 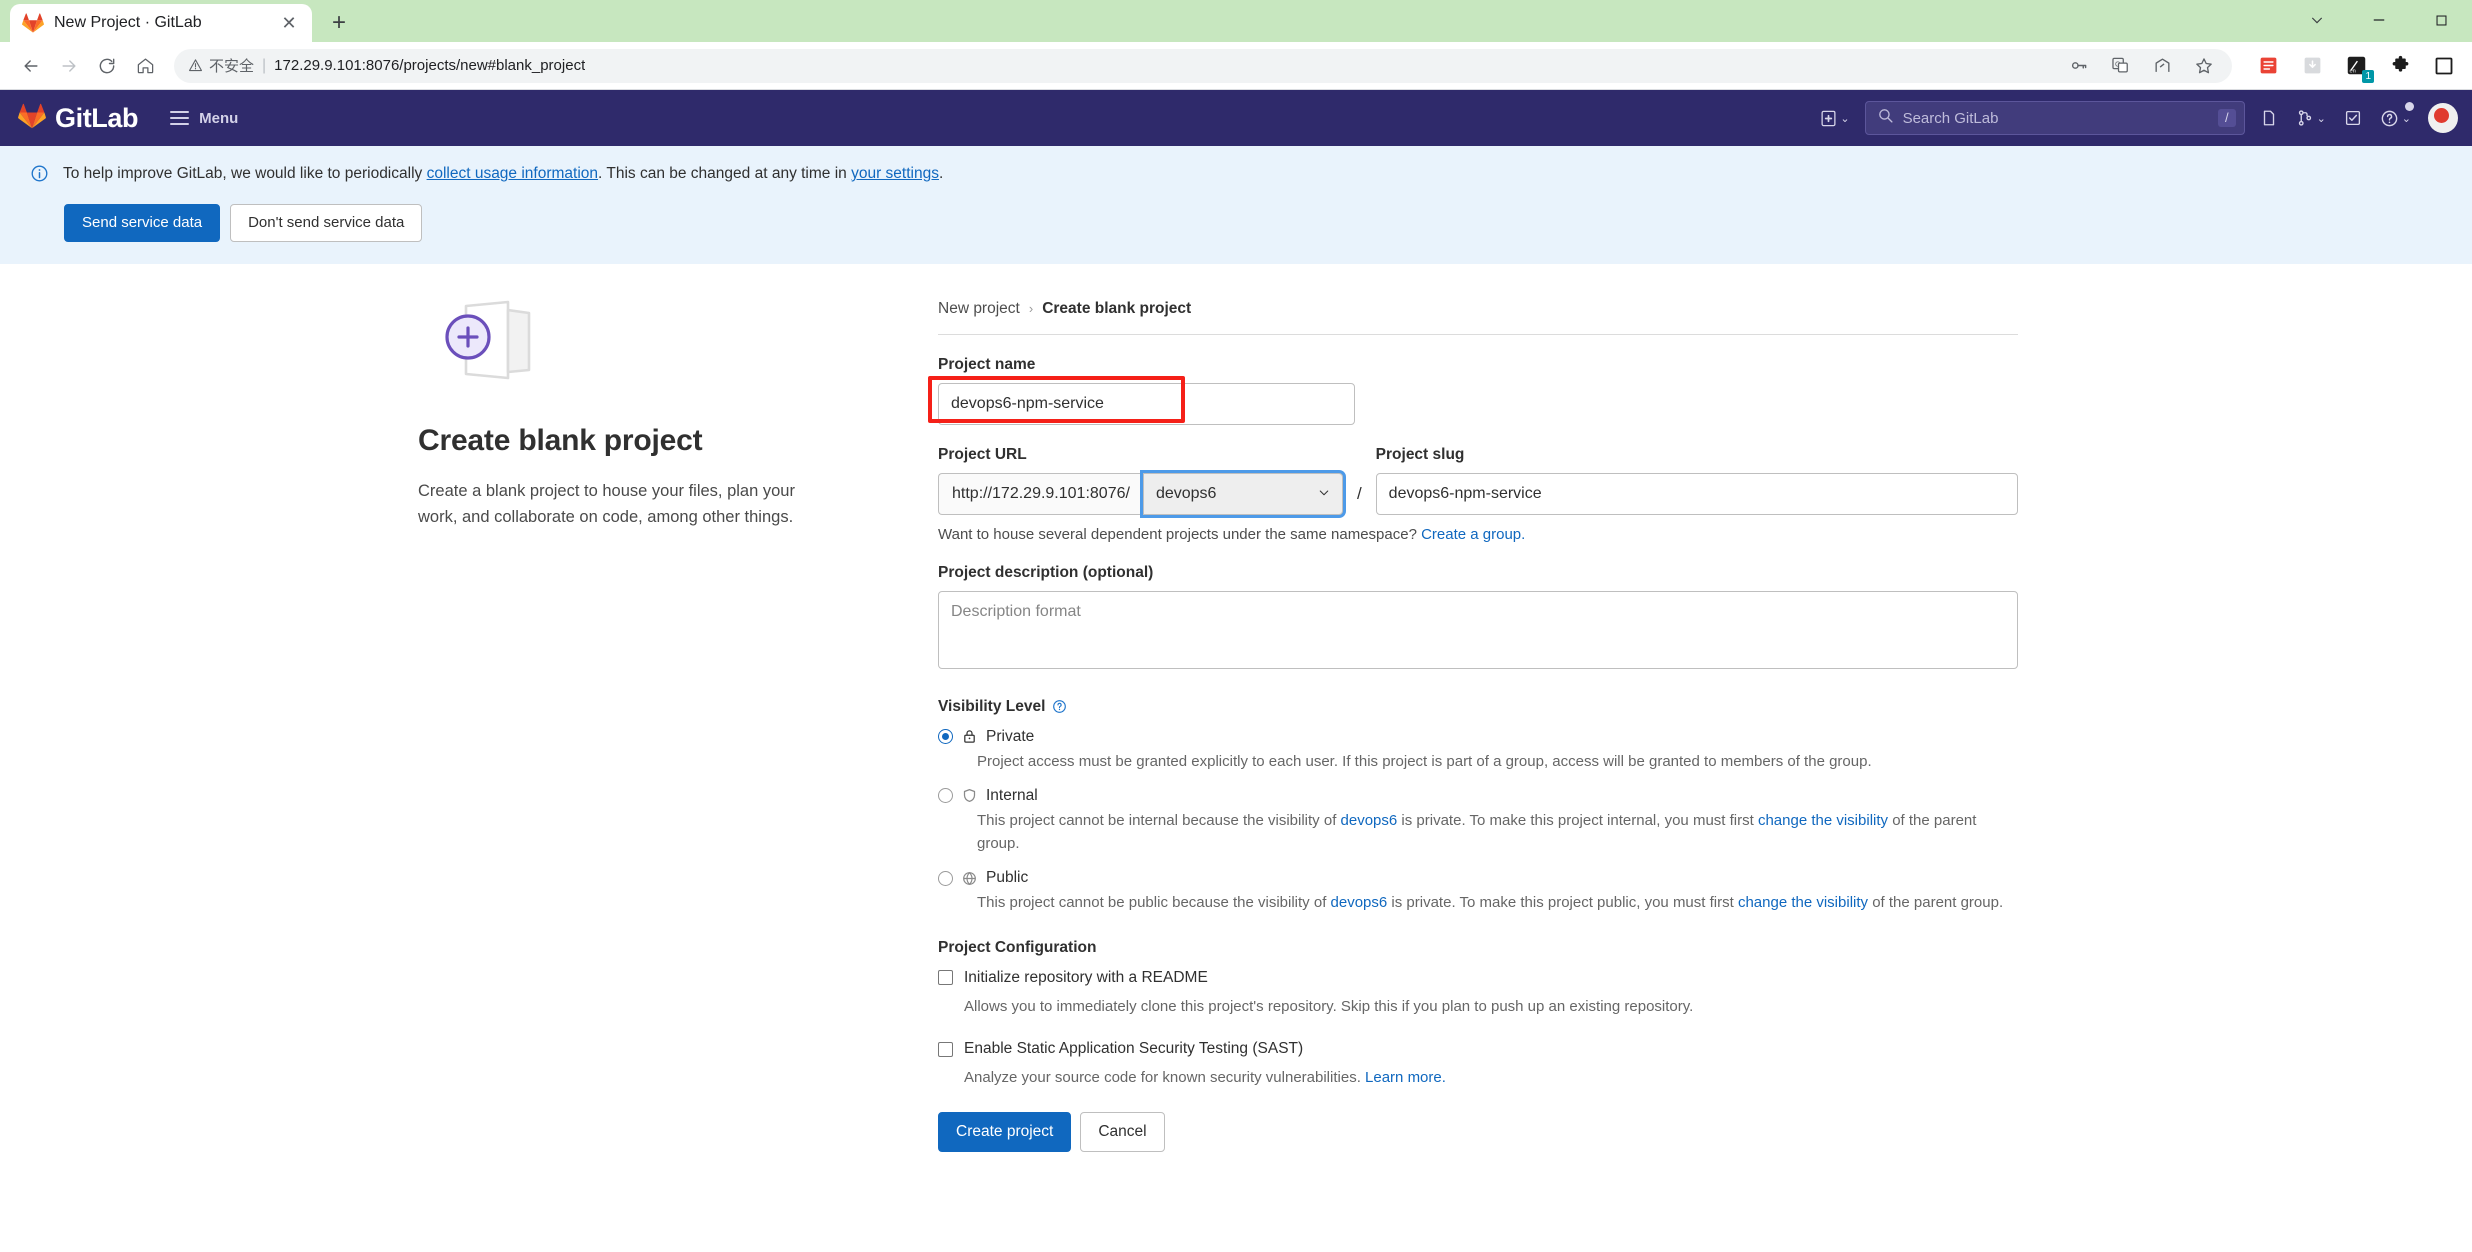 What do you see at coordinates (2443, 118) in the screenshot?
I see `user-avatar` at bounding box center [2443, 118].